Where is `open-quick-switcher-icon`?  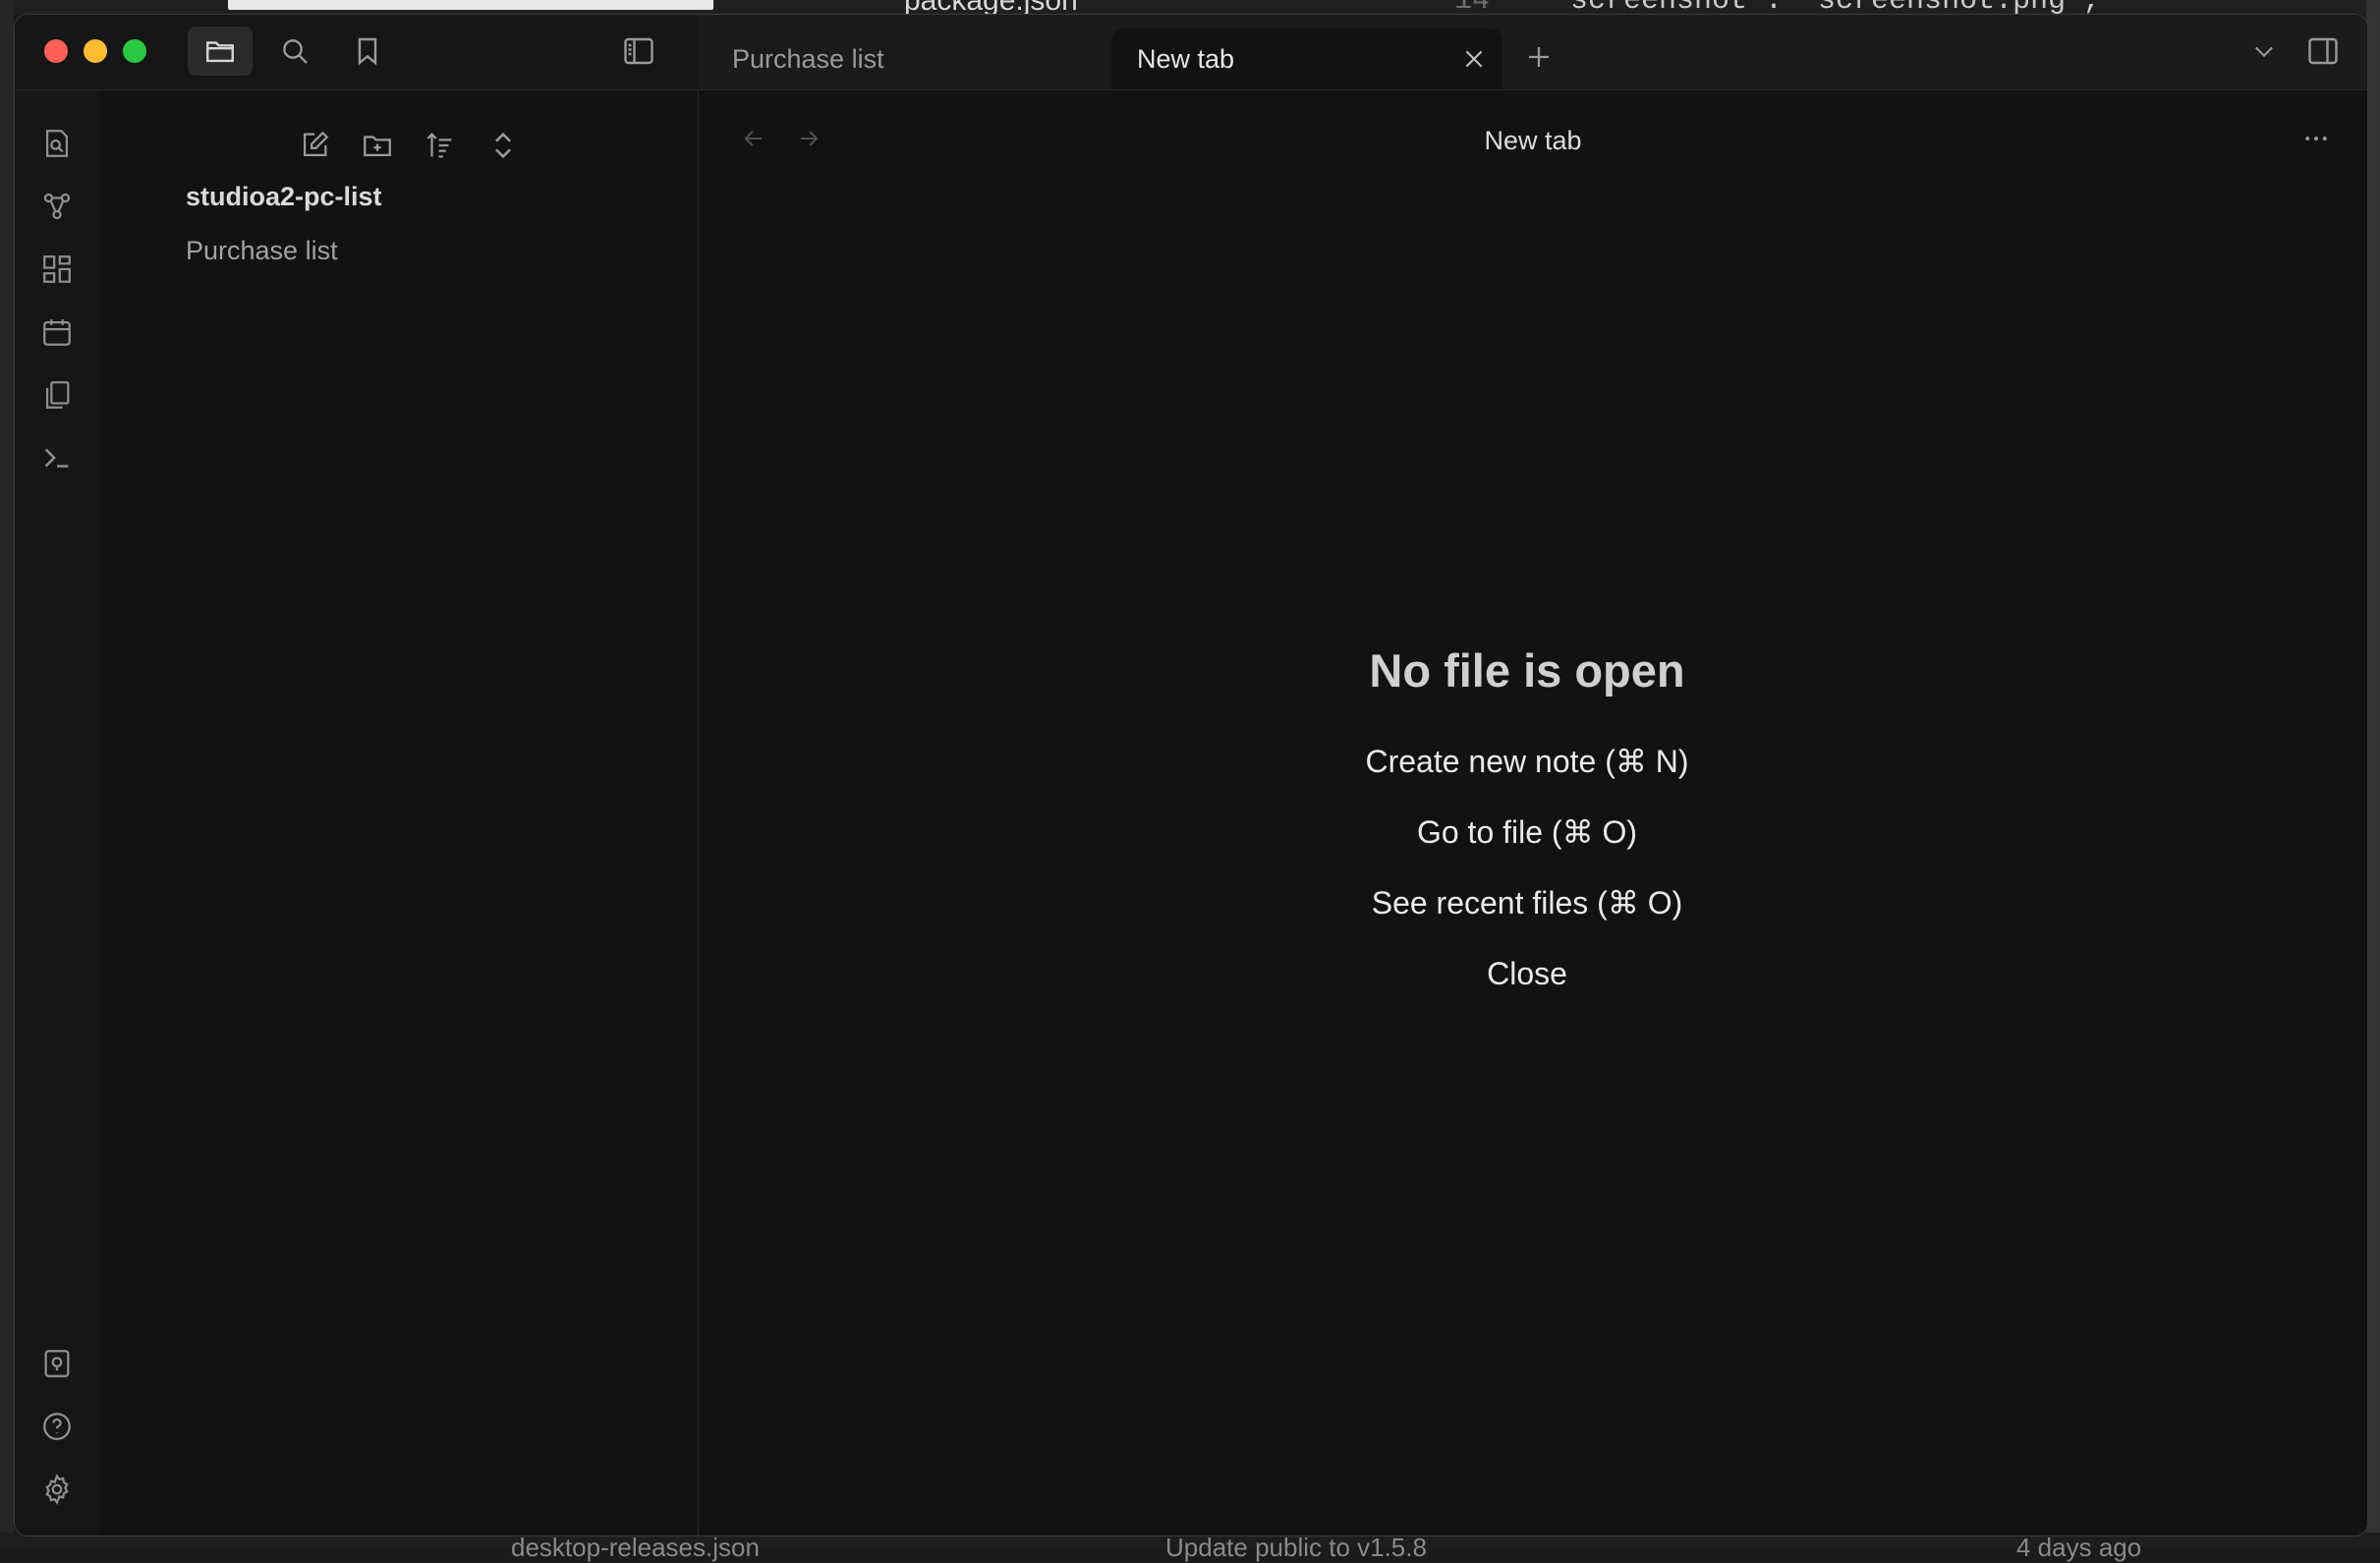 open-quick-switcher-icon is located at coordinates (57, 143).